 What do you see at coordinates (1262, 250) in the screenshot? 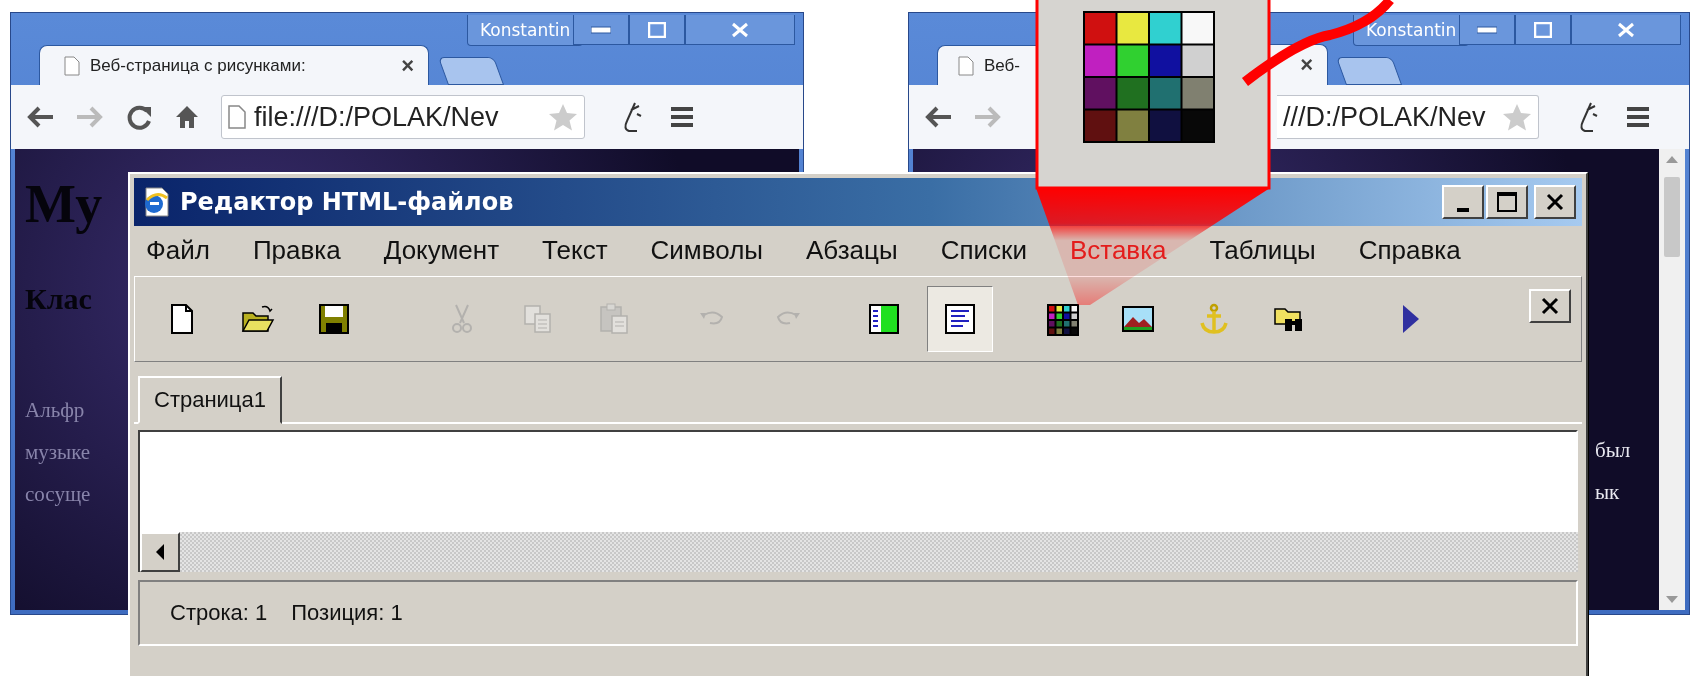
I see `menu-item: Таблицы` at bounding box center [1262, 250].